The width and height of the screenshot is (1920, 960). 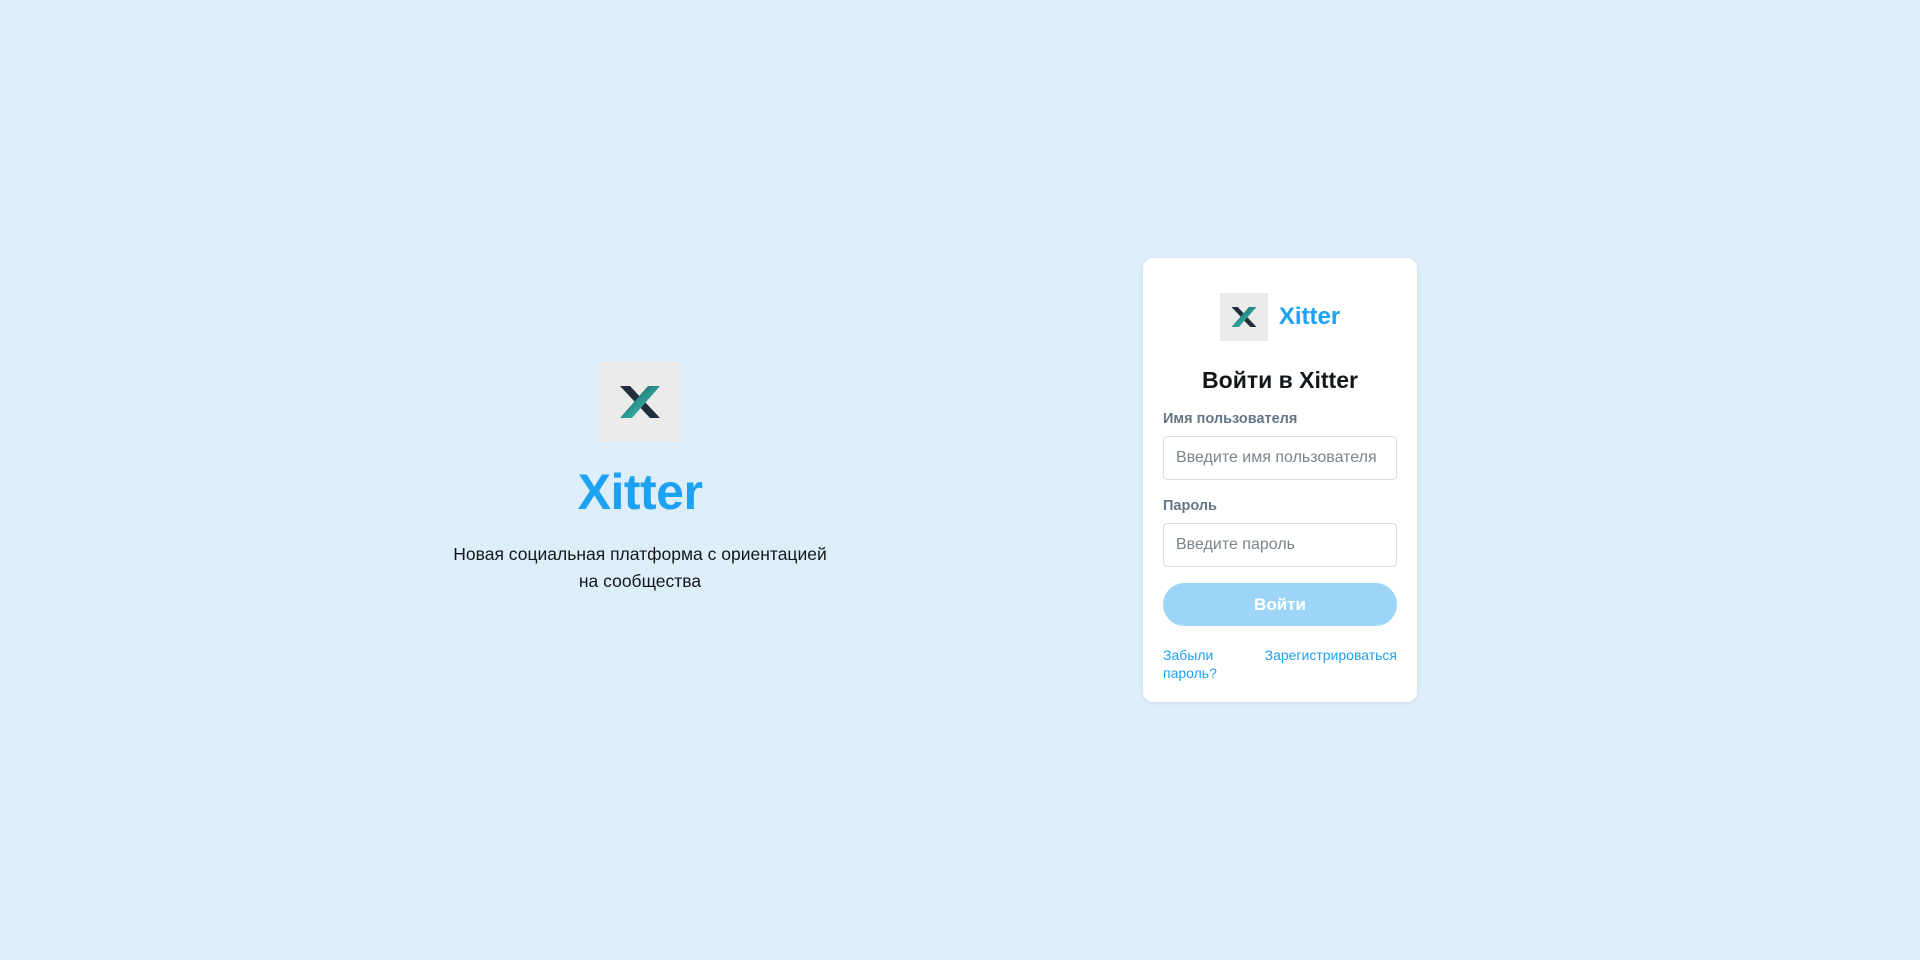 What do you see at coordinates (1230, 419) in the screenshot?
I see `username-label: Имя пользователя` at bounding box center [1230, 419].